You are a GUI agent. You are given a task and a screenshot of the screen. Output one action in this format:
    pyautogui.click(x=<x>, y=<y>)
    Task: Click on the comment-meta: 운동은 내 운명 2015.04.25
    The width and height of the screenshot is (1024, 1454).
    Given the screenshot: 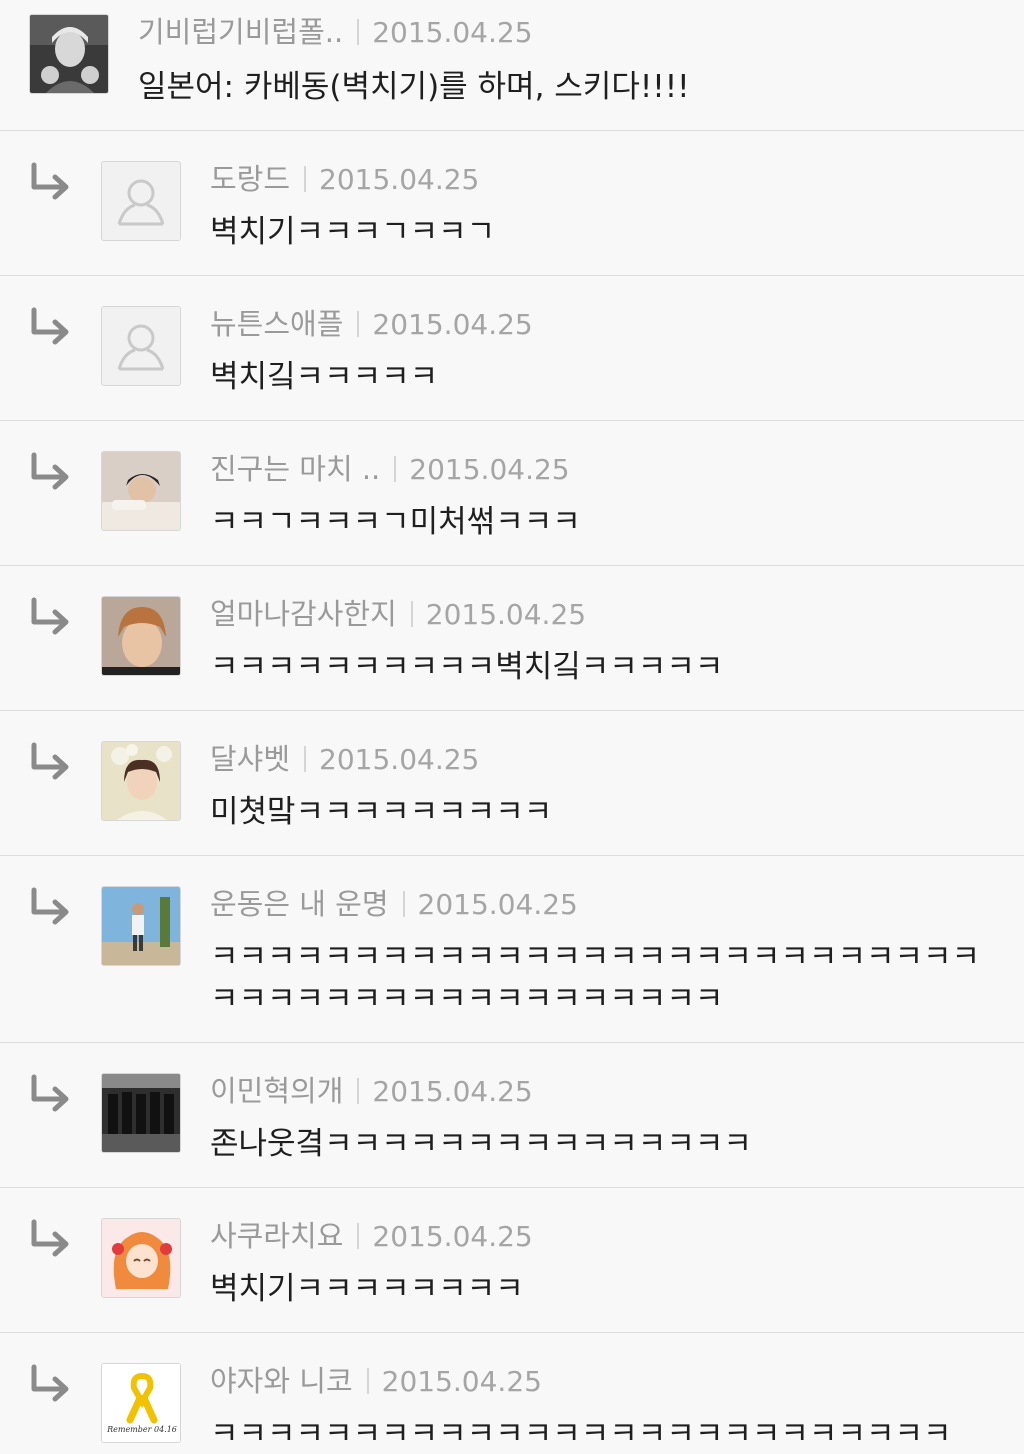 What is the action you would take?
    pyautogui.click(x=394, y=904)
    